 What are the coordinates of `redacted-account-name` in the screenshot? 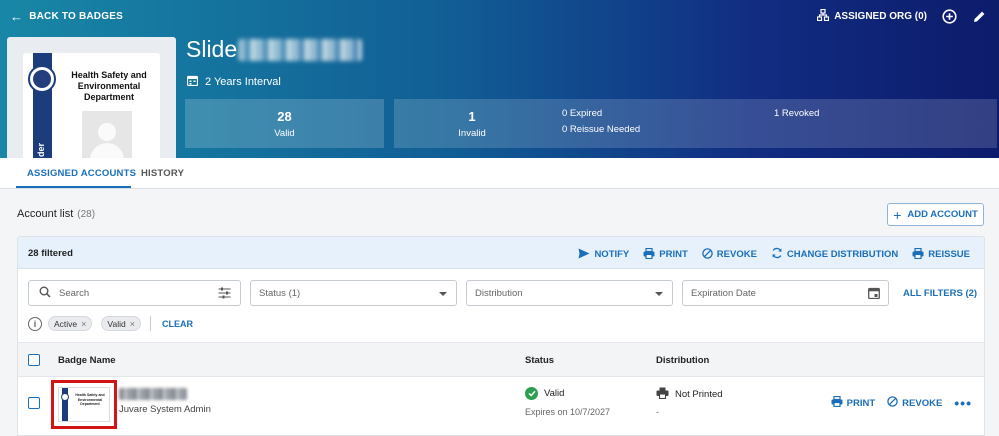 It's located at (153, 394).